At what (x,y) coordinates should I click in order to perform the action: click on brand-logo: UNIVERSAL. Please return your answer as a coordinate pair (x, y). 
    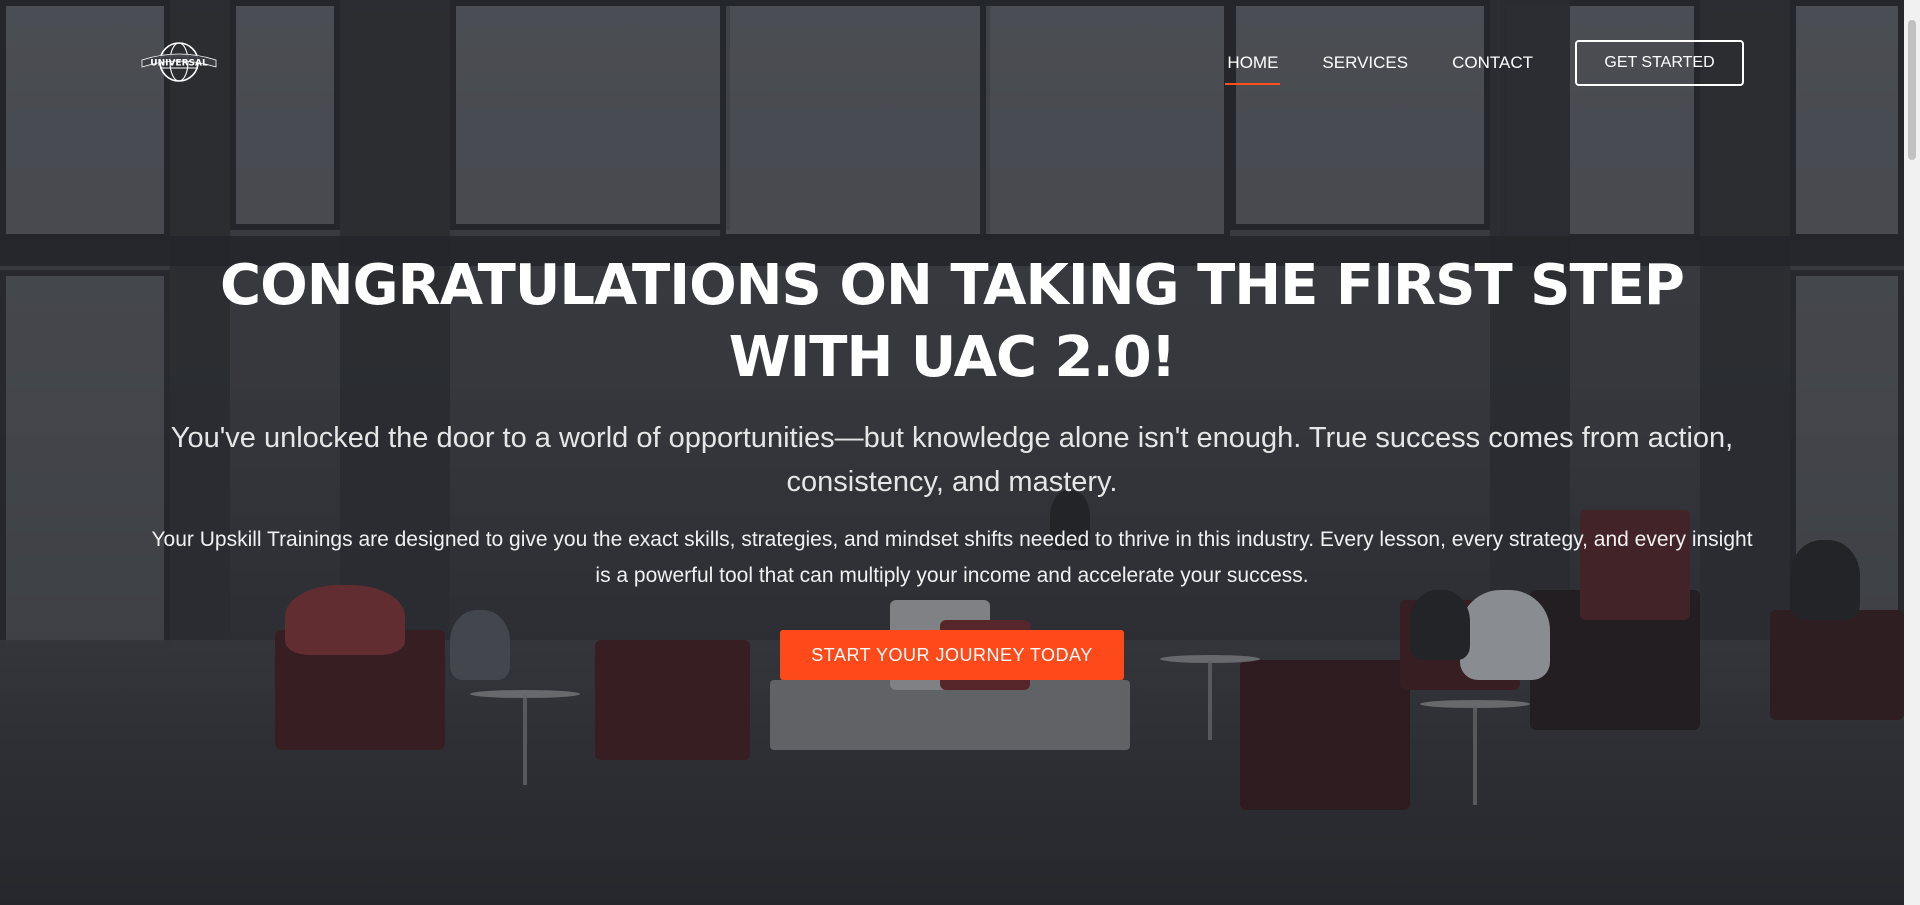
    Looking at the image, I should click on (179, 62).